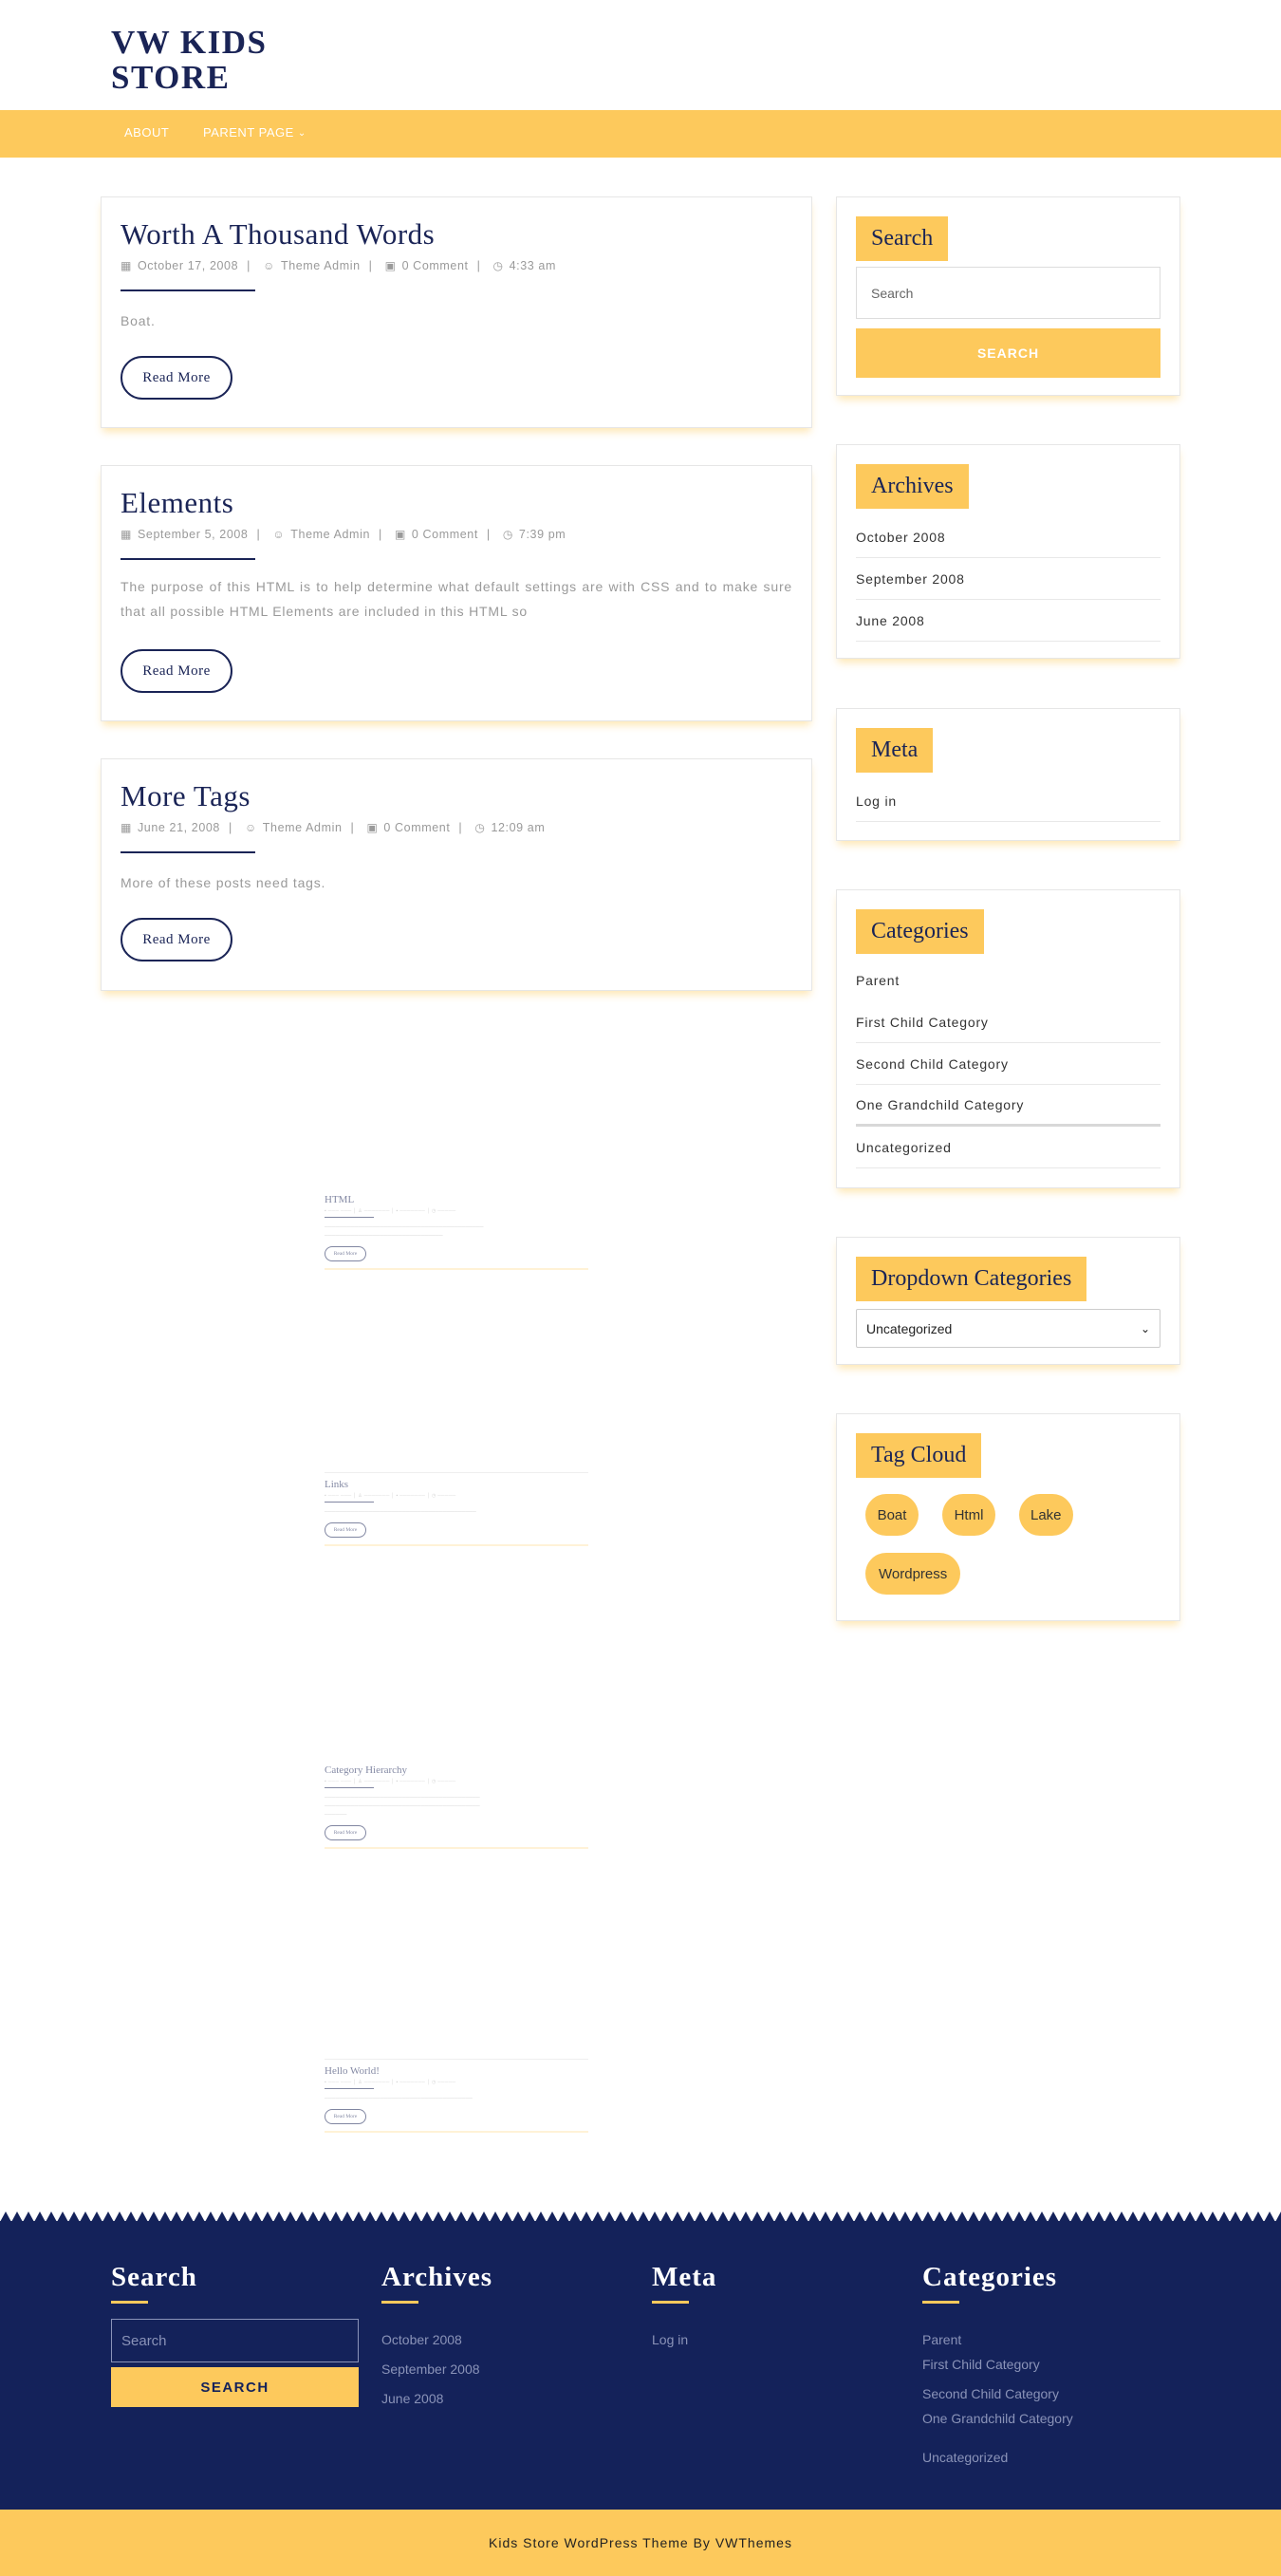 This screenshot has width=1281, height=2576. Describe the element at coordinates (965, 2457) in the screenshot. I see `footer-category-link: Uncategorized` at that location.